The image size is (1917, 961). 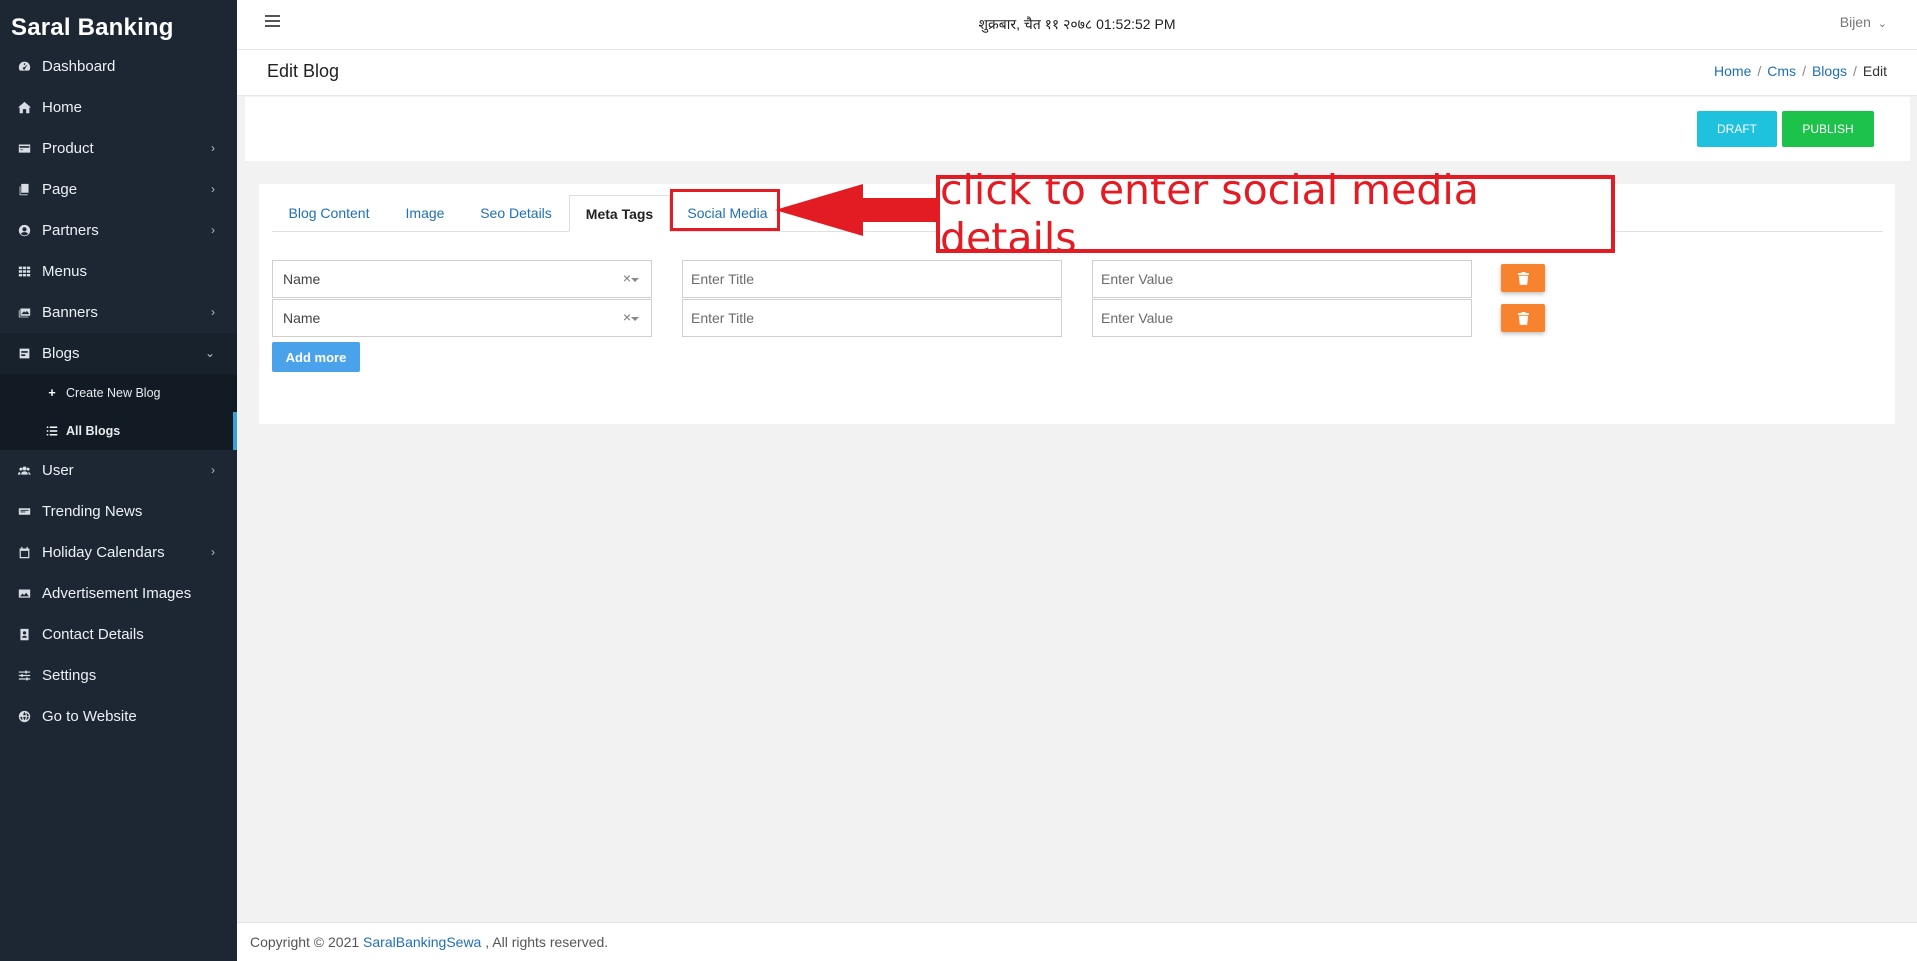 What do you see at coordinates (857, 210) in the screenshot?
I see `annotation-arrow-icon` at bounding box center [857, 210].